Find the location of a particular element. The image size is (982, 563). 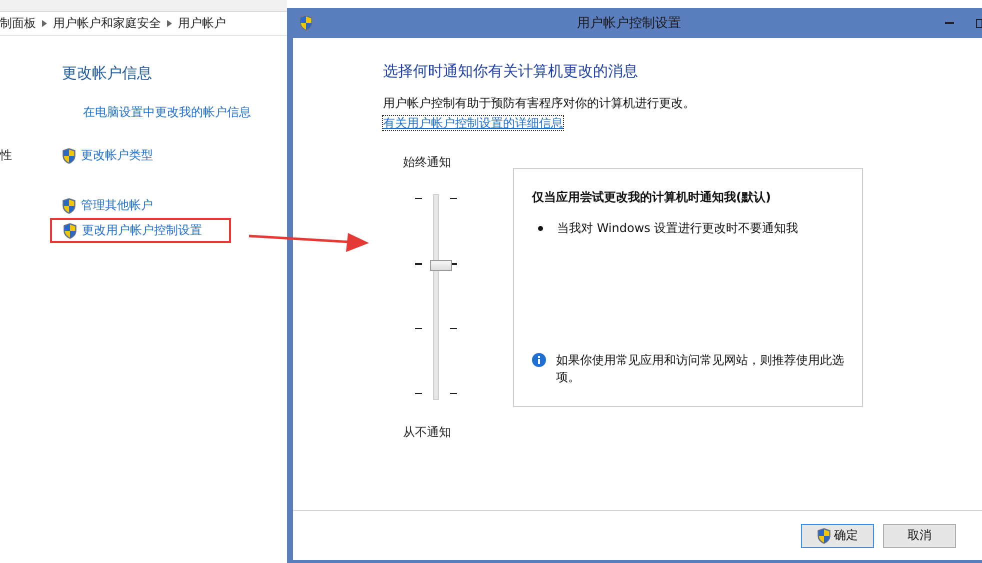

note-text: 如果你使用常见应用和访问常见网站，则推荐使用此选项。 is located at coordinates (700, 369).